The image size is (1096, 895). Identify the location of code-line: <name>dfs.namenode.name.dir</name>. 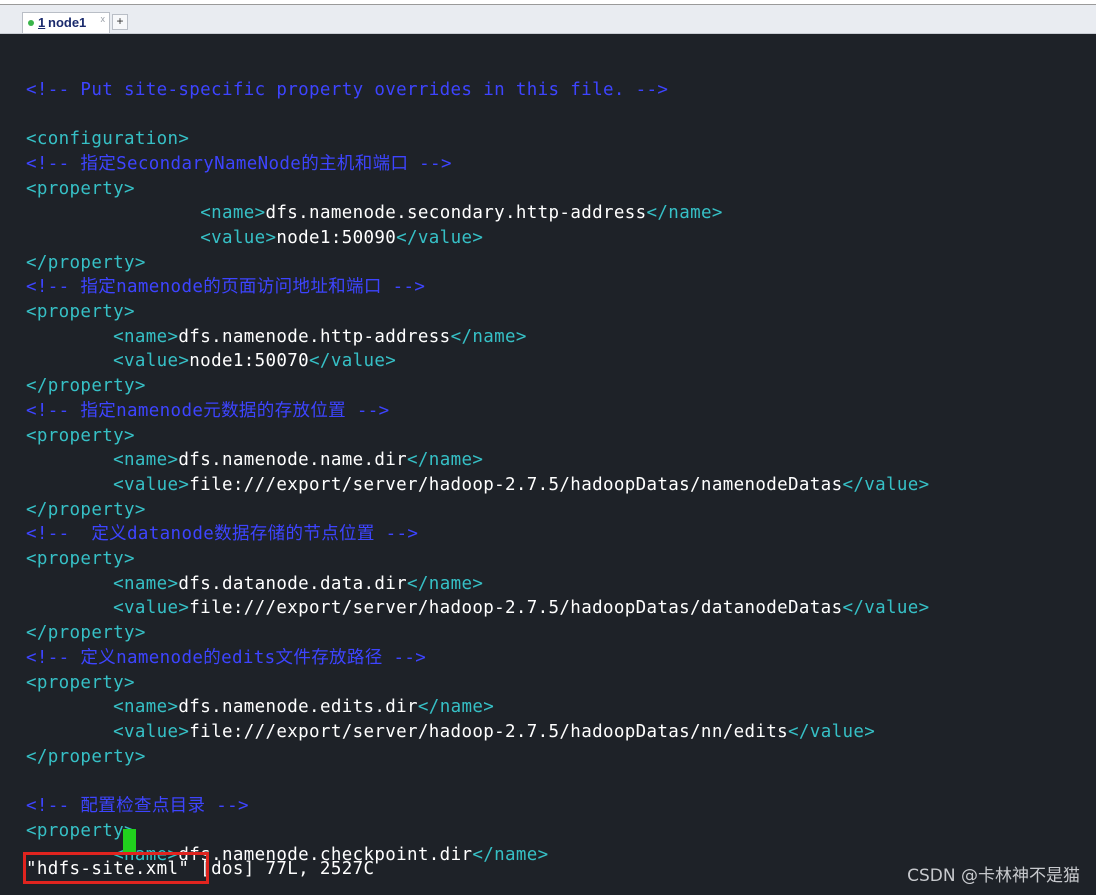
(254, 460).